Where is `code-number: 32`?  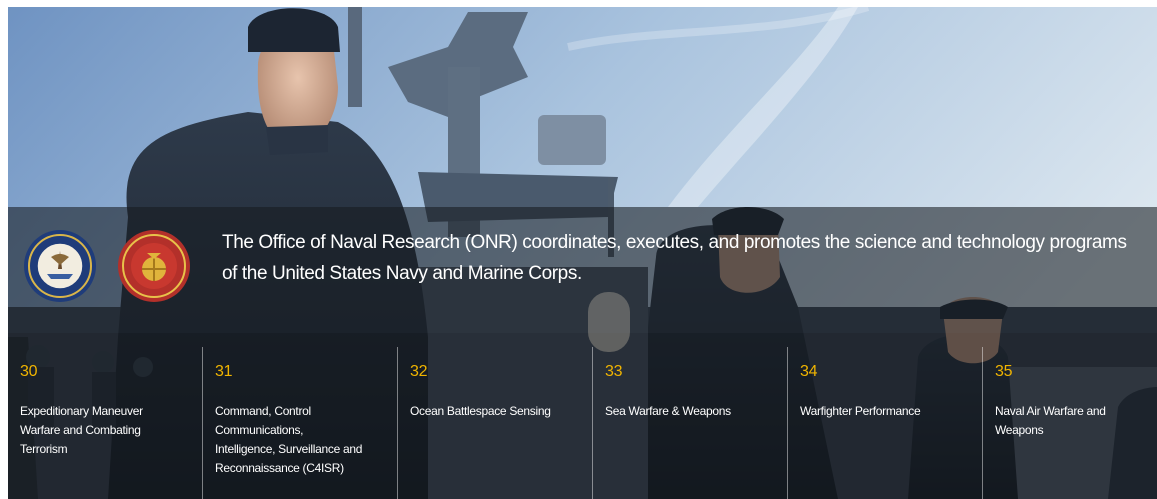
code-number: 32 is located at coordinates (419, 371).